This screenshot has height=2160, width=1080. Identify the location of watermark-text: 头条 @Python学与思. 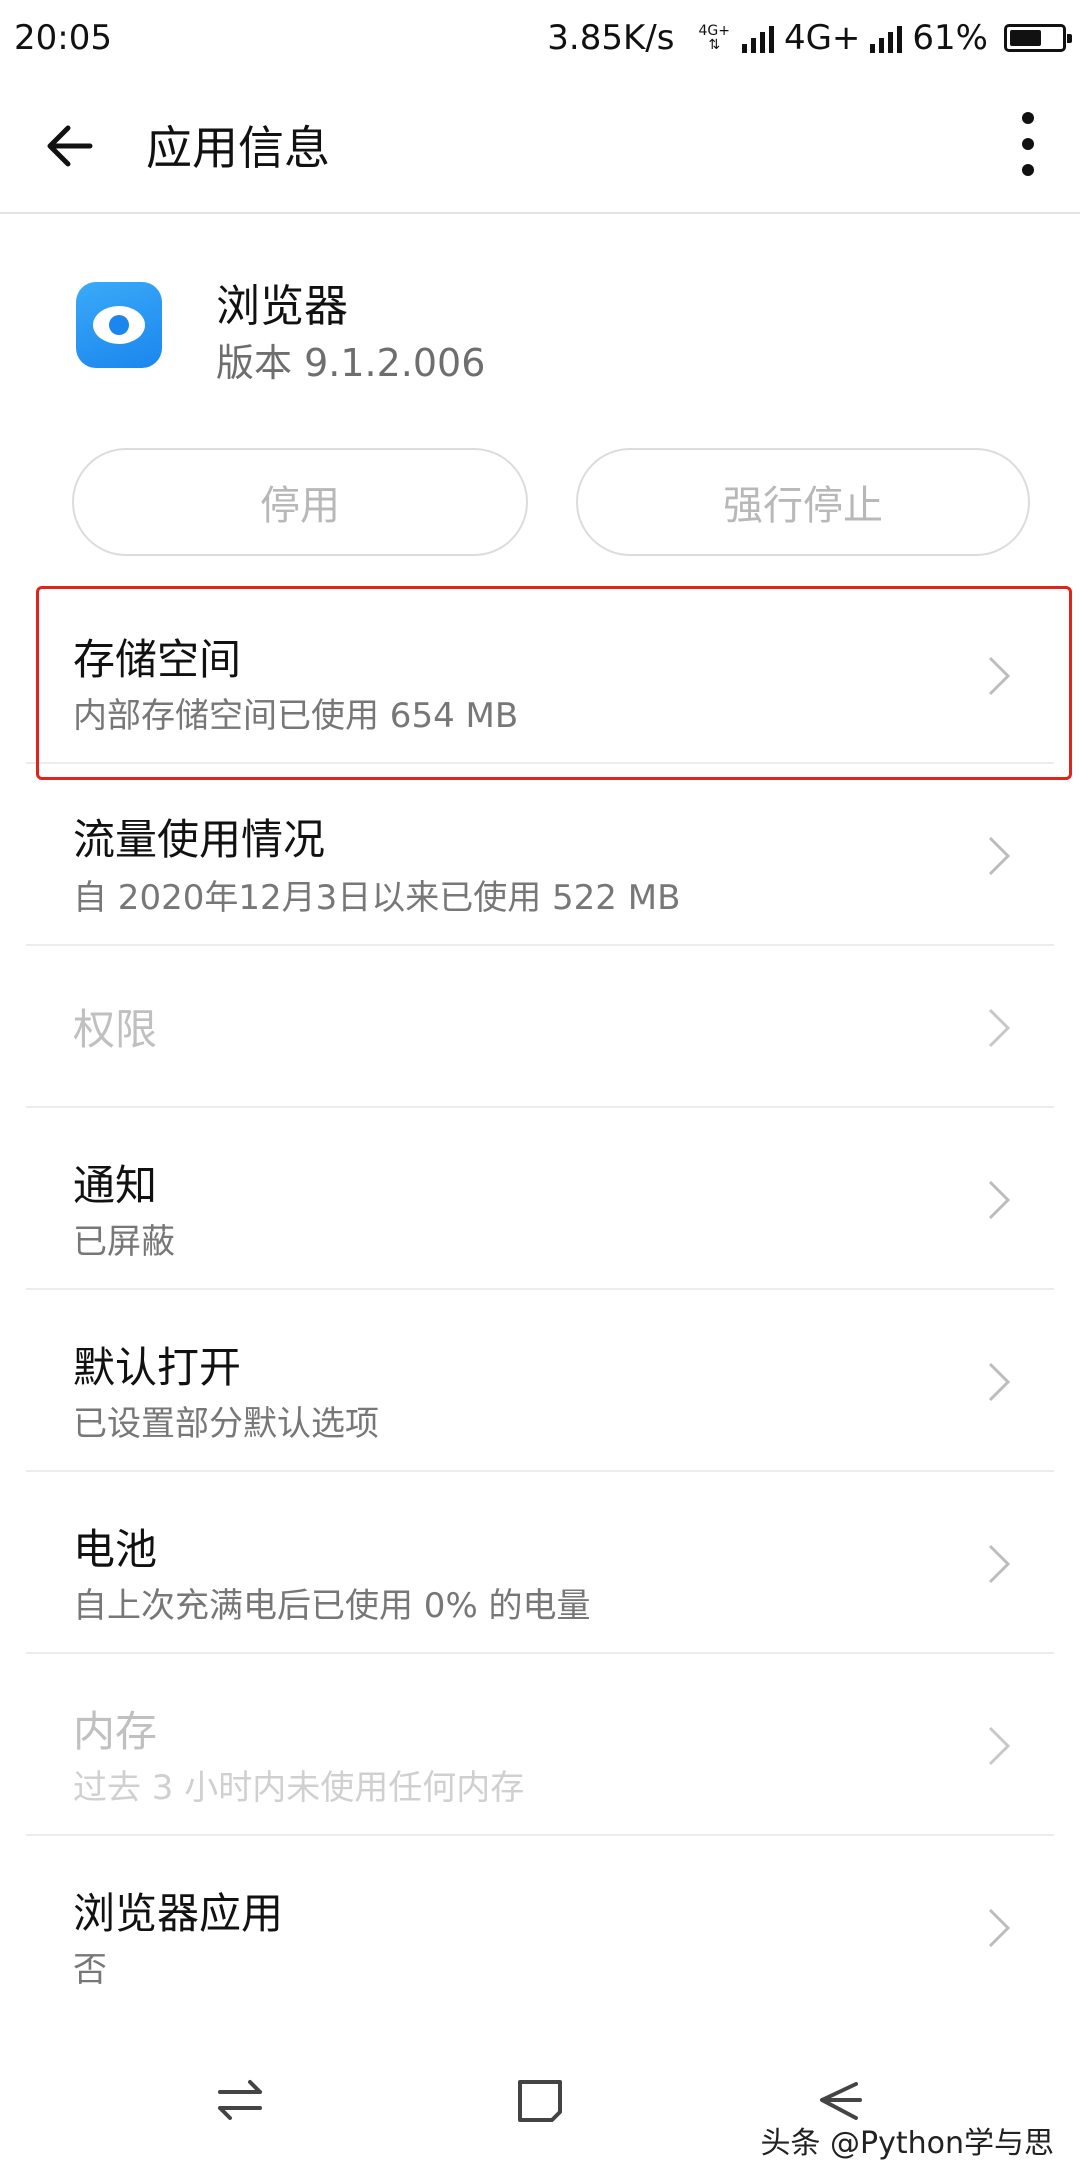
(907, 2143).